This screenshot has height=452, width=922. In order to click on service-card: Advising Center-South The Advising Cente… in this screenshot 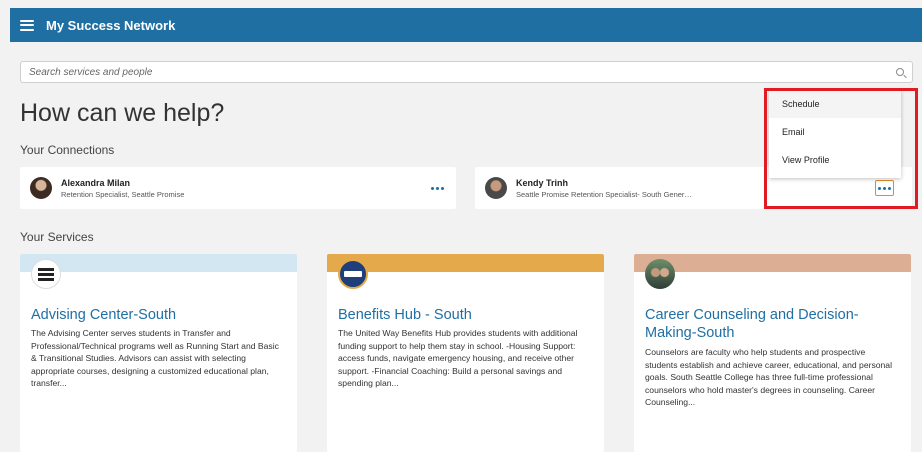, I will do `click(158, 353)`.